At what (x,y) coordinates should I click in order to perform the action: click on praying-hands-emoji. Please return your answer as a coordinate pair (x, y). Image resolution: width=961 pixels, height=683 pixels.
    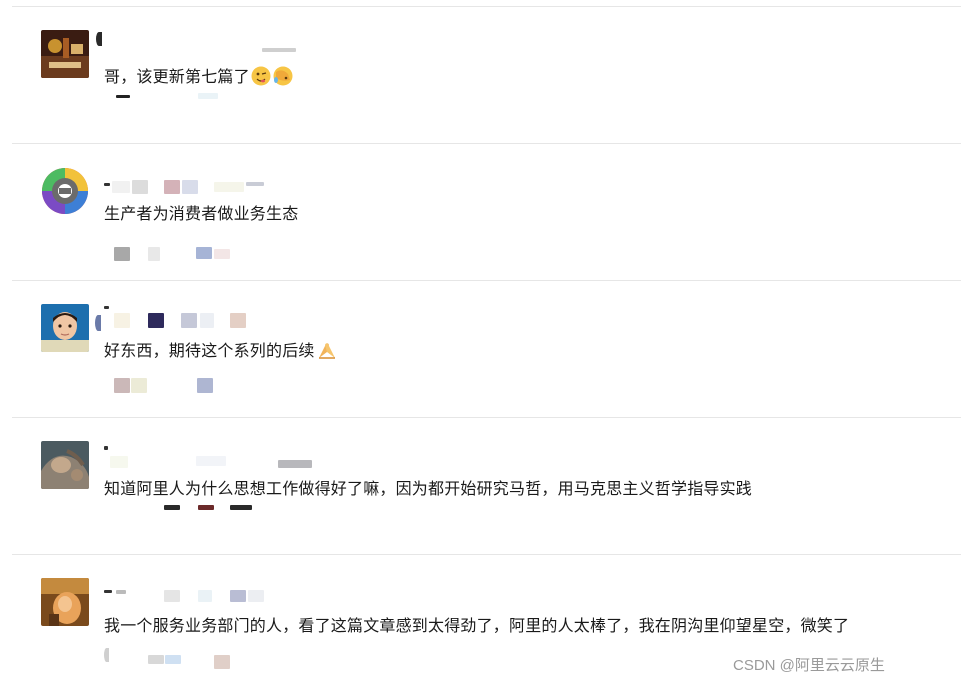
    Looking at the image, I should click on (327, 353).